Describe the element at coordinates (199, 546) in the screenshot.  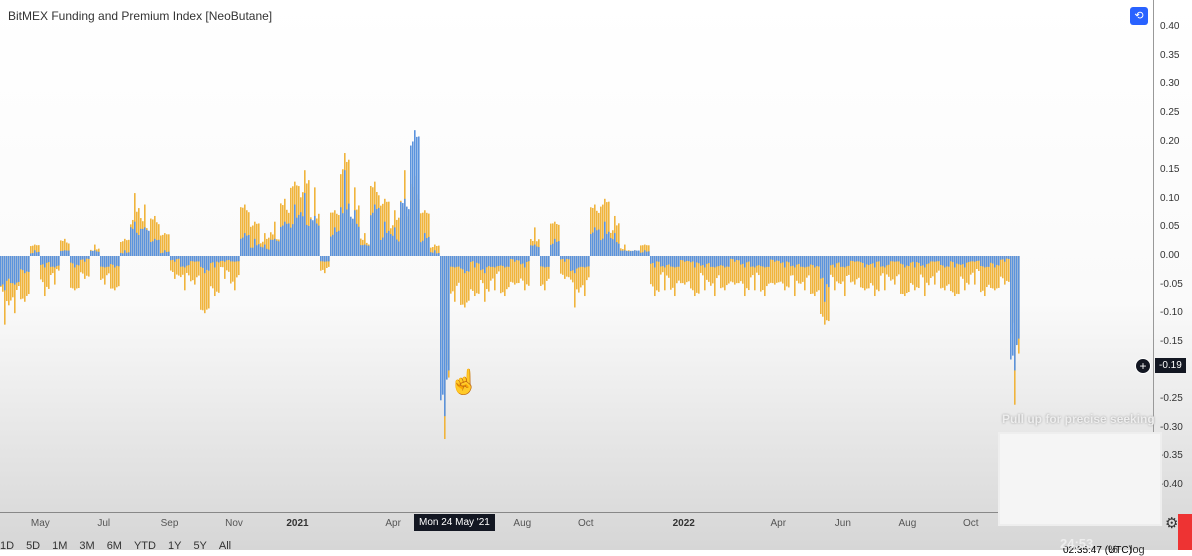
I see `range-button-5y: 5Y` at that location.